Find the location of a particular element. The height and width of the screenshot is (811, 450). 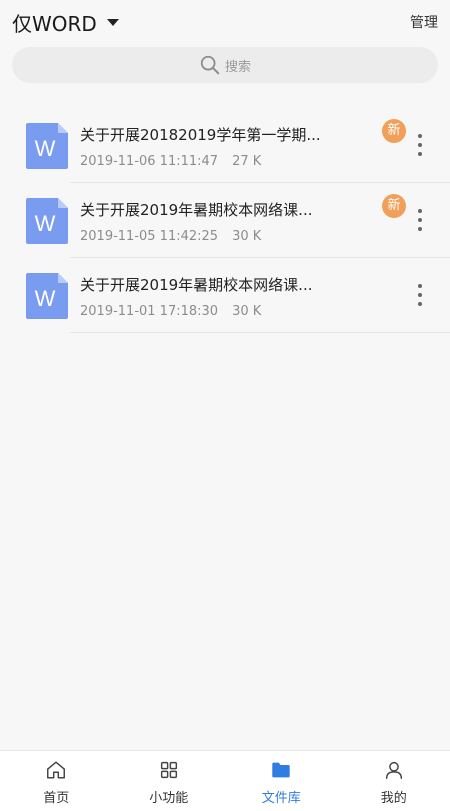

file-meta: 2019-11-05 11:42:25 30 K is located at coordinates (170, 236).